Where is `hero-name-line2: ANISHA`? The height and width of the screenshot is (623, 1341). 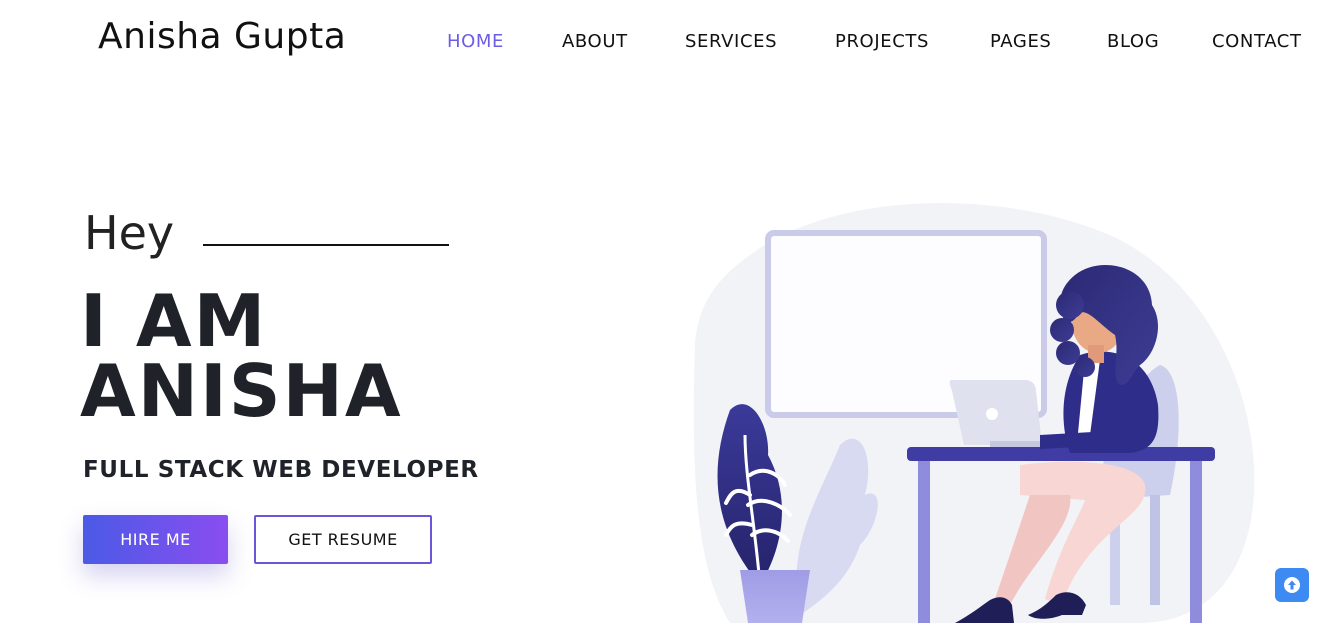 hero-name-line2: ANISHA is located at coordinates (241, 391).